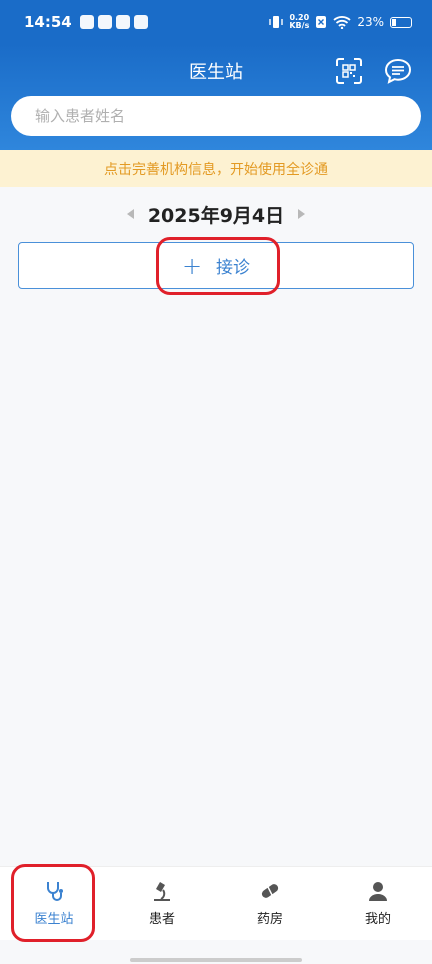 The height and width of the screenshot is (964, 432). I want to click on sim-off-icon, so click(321, 22).